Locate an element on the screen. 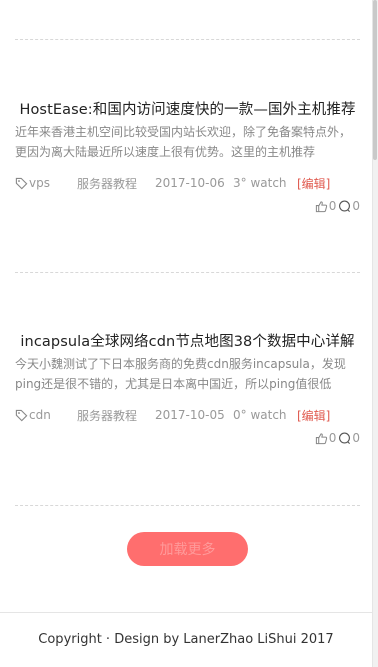 The height and width of the screenshot is (667, 378). post-date: 2017-10-05 is located at coordinates (190, 415).